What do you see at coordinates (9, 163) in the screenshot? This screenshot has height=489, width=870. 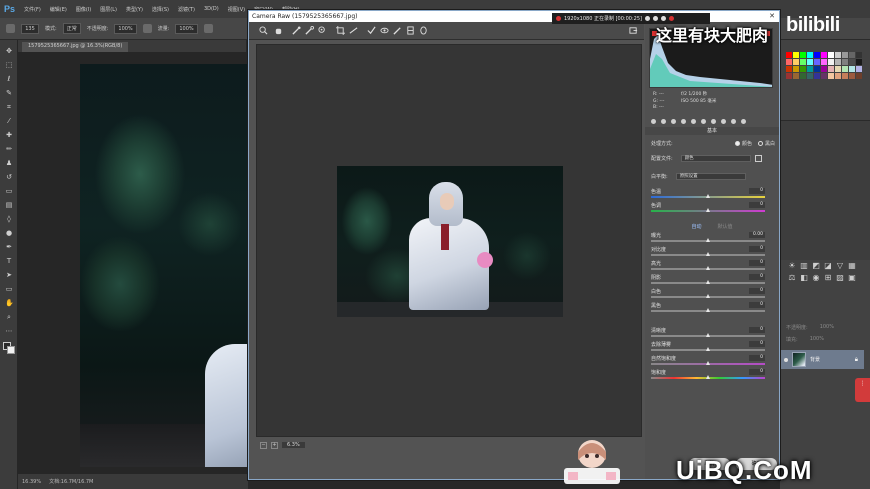 I see `stamp-tool-icon: ♟` at bounding box center [9, 163].